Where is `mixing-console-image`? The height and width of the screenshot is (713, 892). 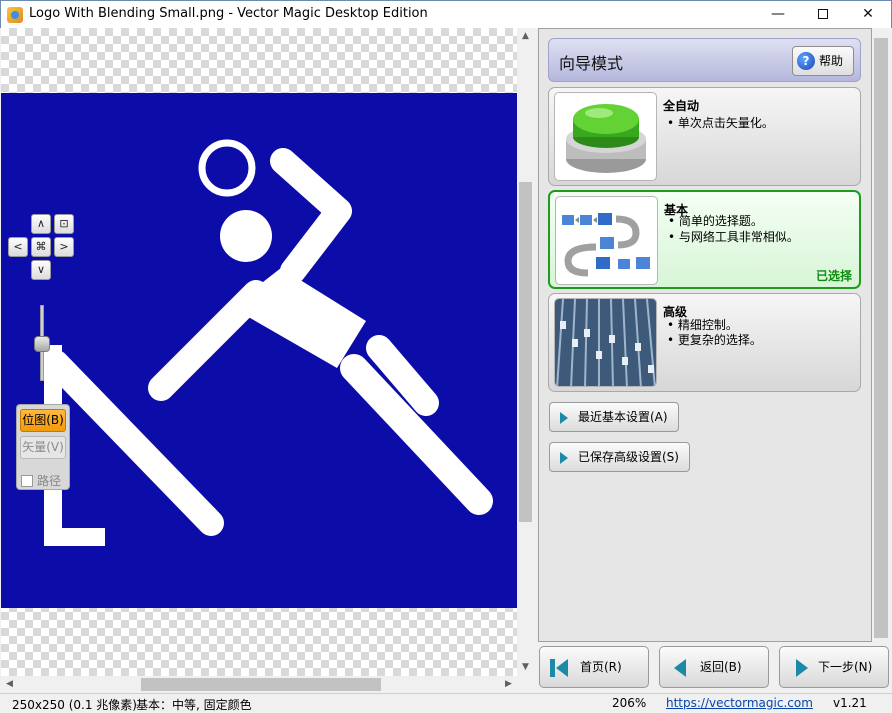
mixing-console-image is located at coordinates (605, 342).